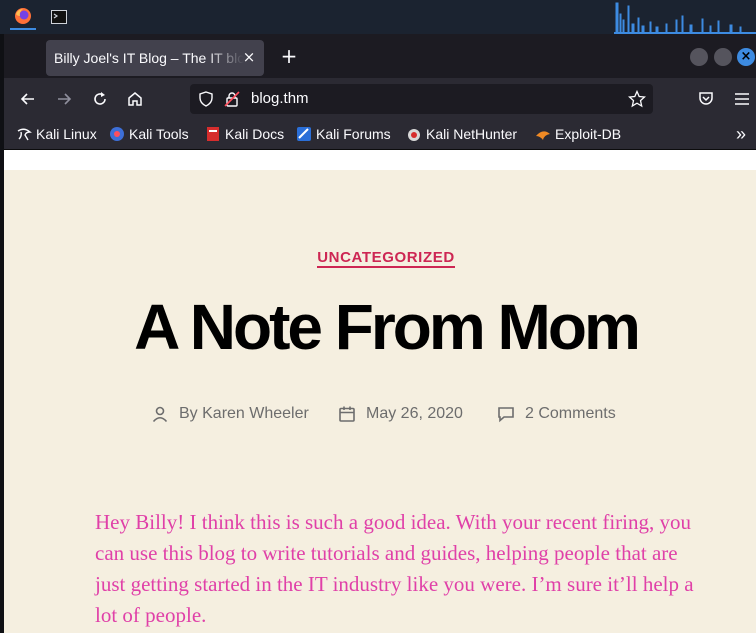 The width and height of the screenshot is (756, 633). Describe the element at coordinates (304, 134) in the screenshot. I see `kali-forums-icon` at that location.